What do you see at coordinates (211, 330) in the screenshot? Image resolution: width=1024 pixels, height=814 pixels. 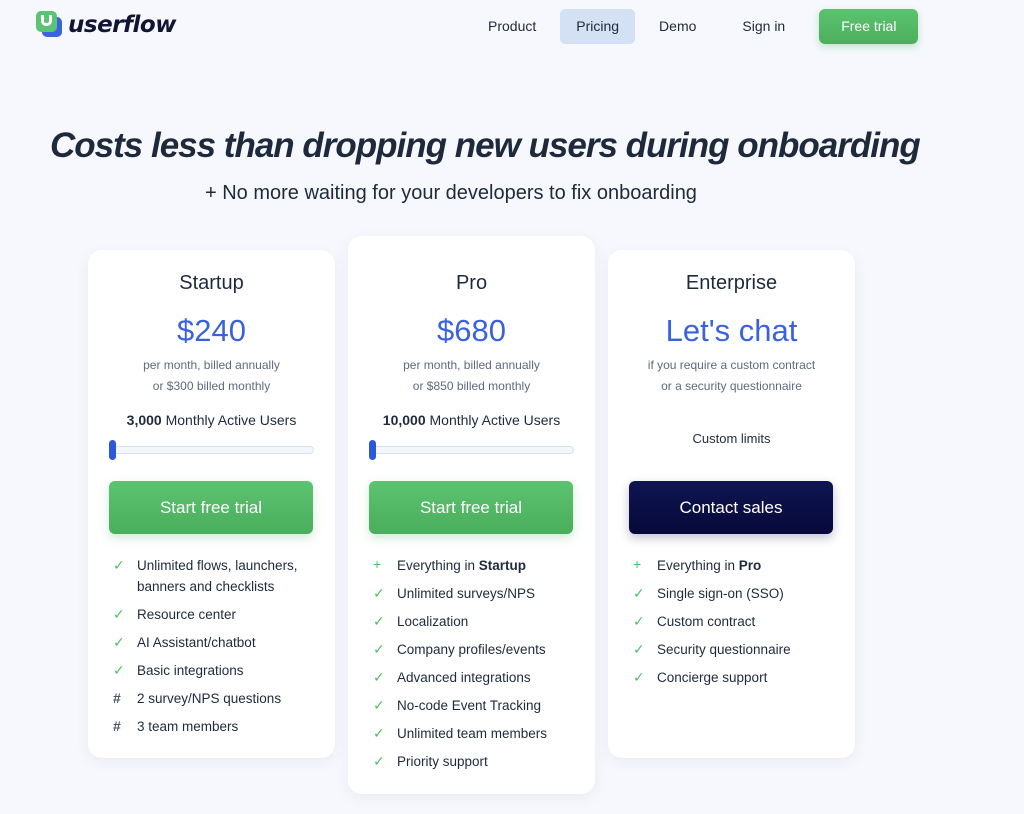 I see `plan-price: $240` at bounding box center [211, 330].